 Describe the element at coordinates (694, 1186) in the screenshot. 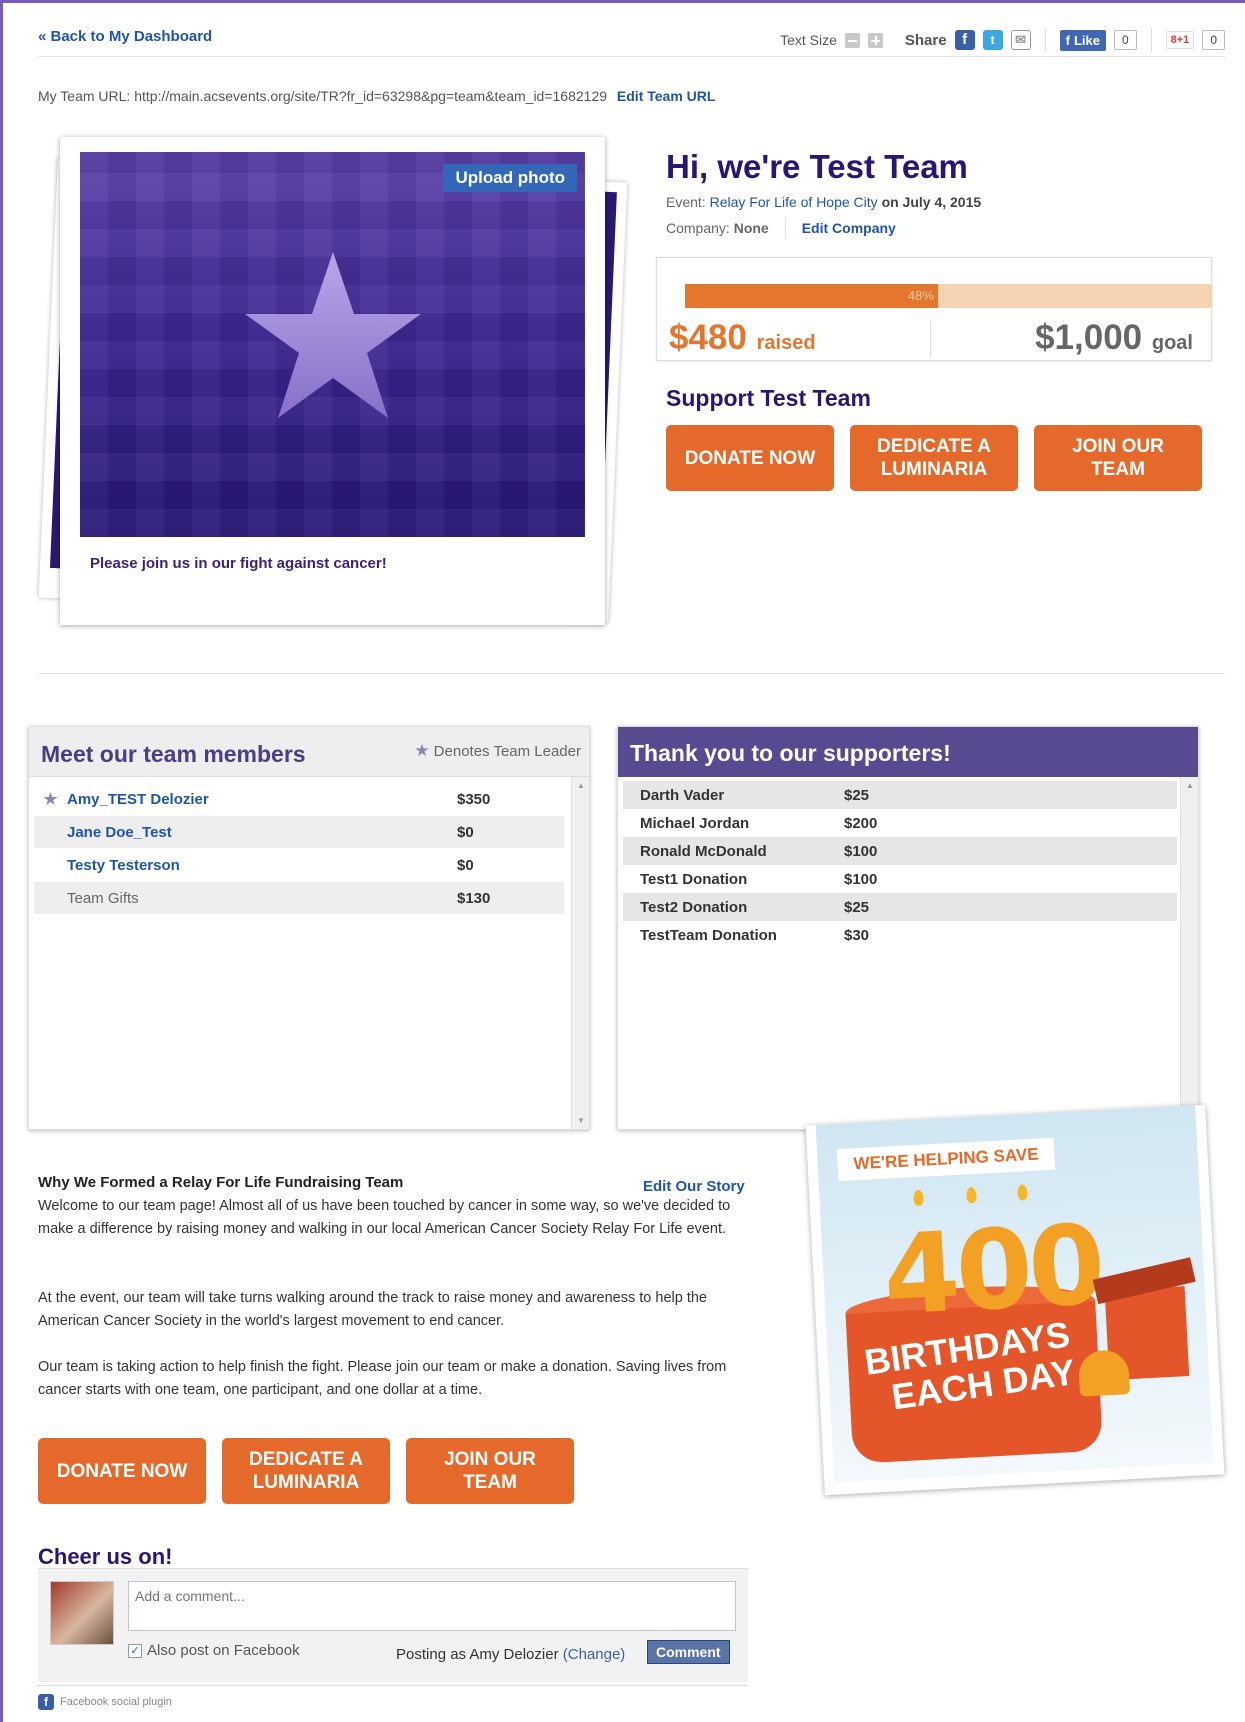

I see `edit-our-story-link: Edit Our Story` at that location.